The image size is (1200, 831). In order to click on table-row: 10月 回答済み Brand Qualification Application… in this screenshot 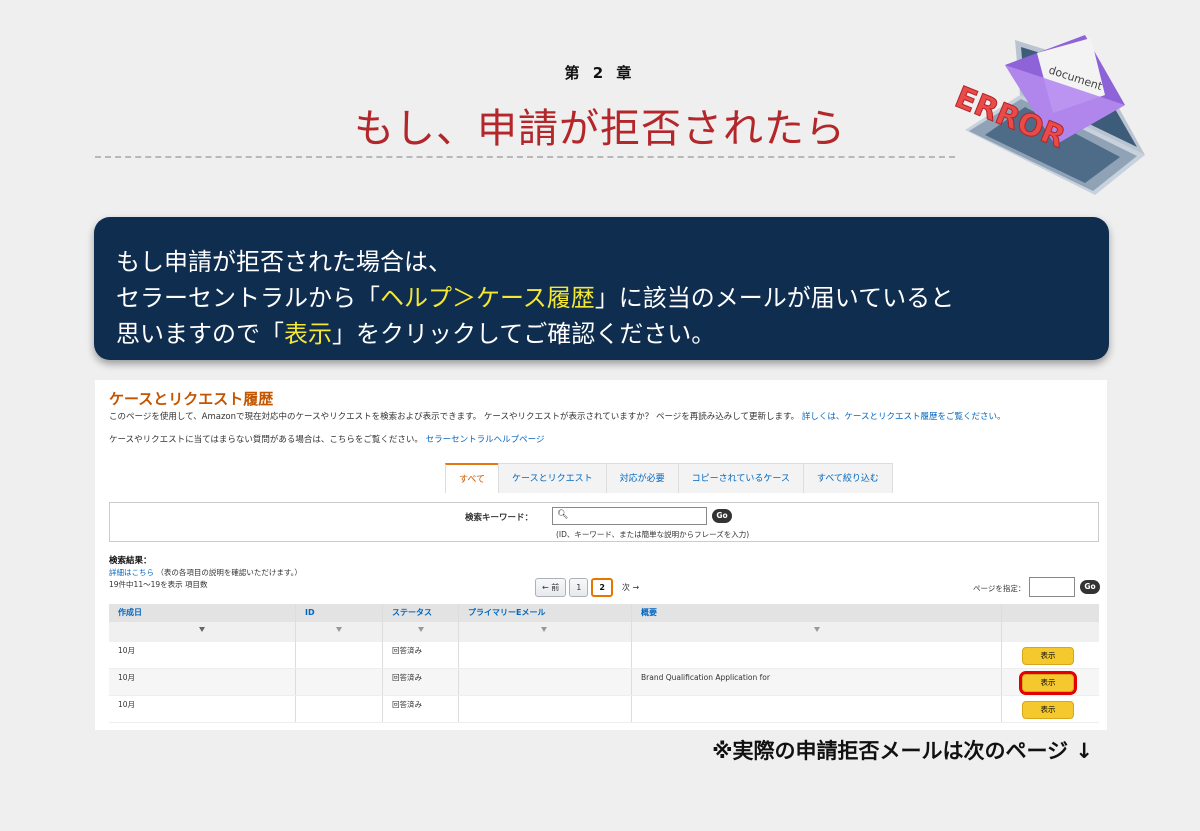, I will do `click(604, 682)`.